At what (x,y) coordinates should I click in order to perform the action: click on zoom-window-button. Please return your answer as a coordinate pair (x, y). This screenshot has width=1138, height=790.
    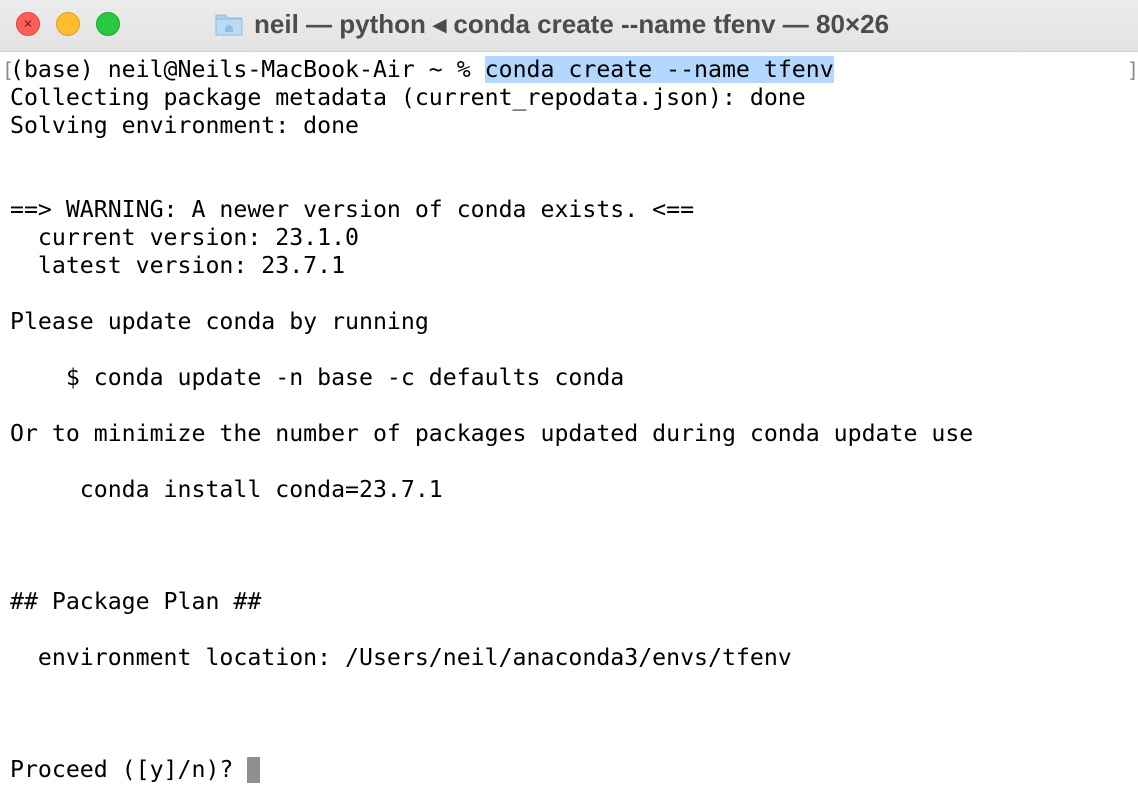
    Looking at the image, I should click on (108, 24).